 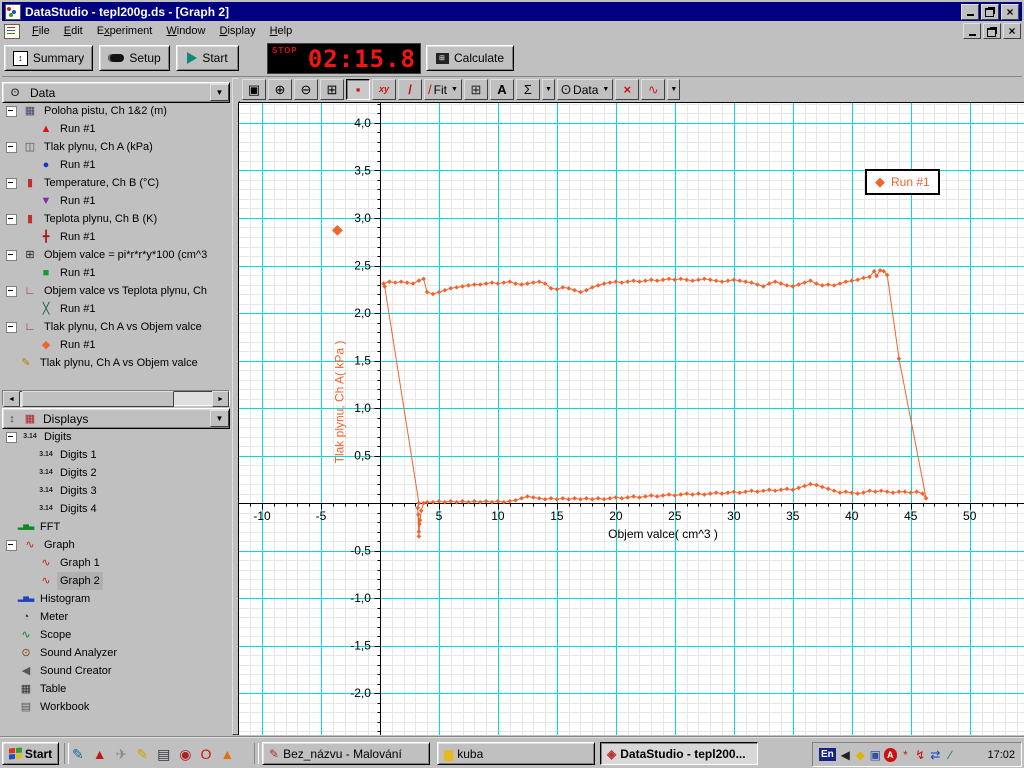 I want to click on quicklaunch-pen-icon: ✎, so click(x=142, y=754).